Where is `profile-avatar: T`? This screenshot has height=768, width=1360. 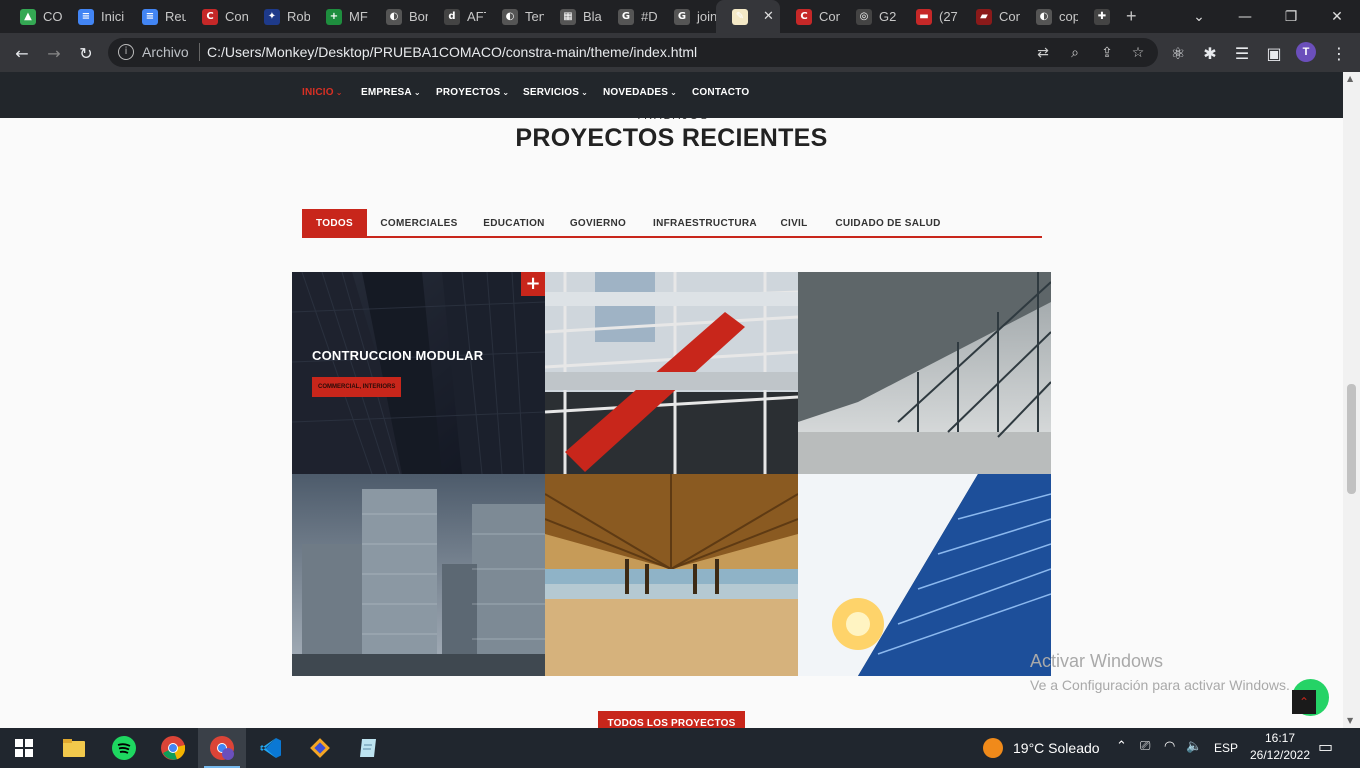 profile-avatar: T is located at coordinates (1306, 52).